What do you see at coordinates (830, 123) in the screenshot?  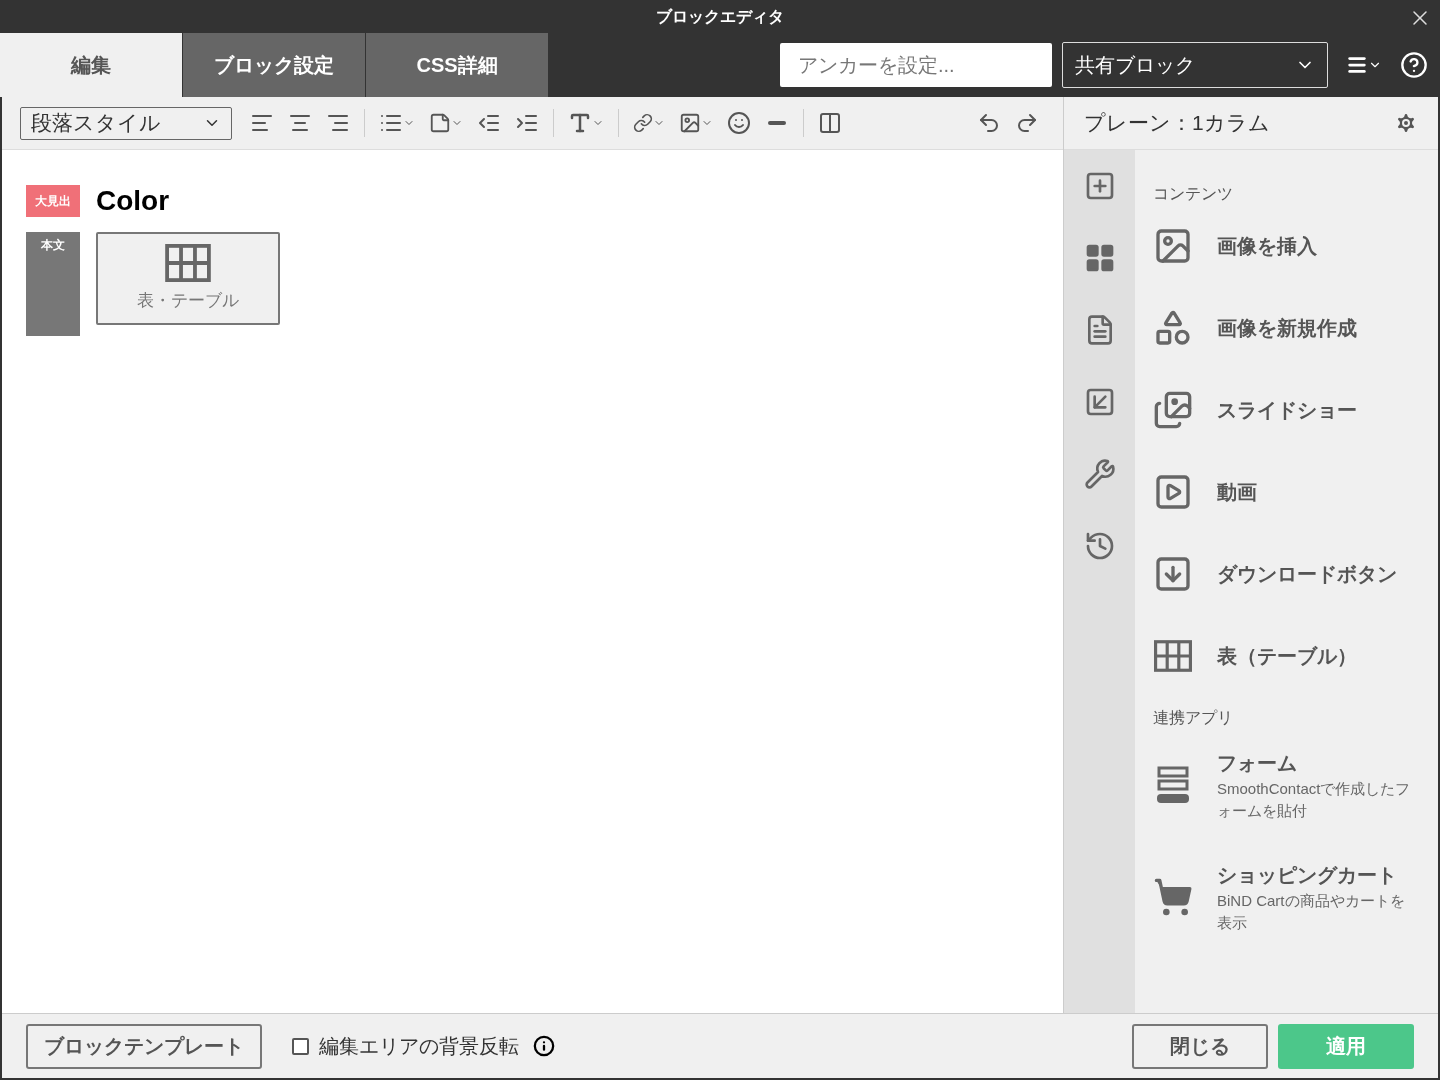 I see `columns-icon` at bounding box center [830, 123].